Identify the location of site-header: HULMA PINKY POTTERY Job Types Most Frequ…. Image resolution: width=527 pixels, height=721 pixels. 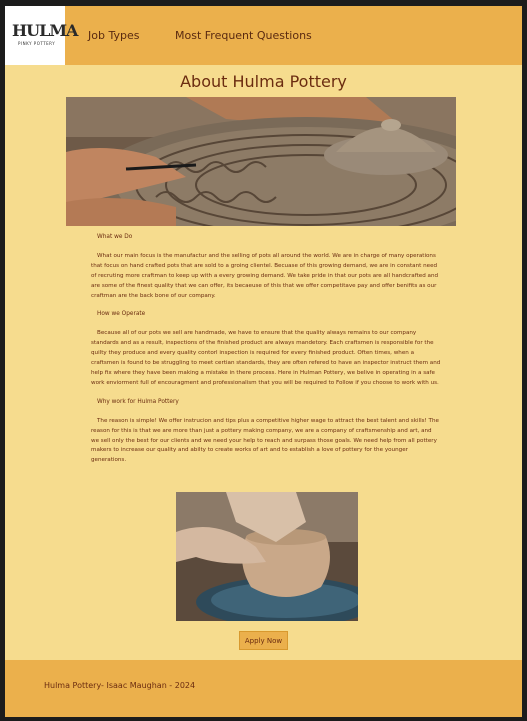
(263, 35).